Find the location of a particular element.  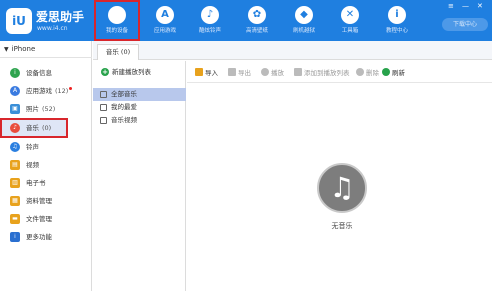

nav-toolbox: ✕ 工具箱 is located at coordinates (350, 20).